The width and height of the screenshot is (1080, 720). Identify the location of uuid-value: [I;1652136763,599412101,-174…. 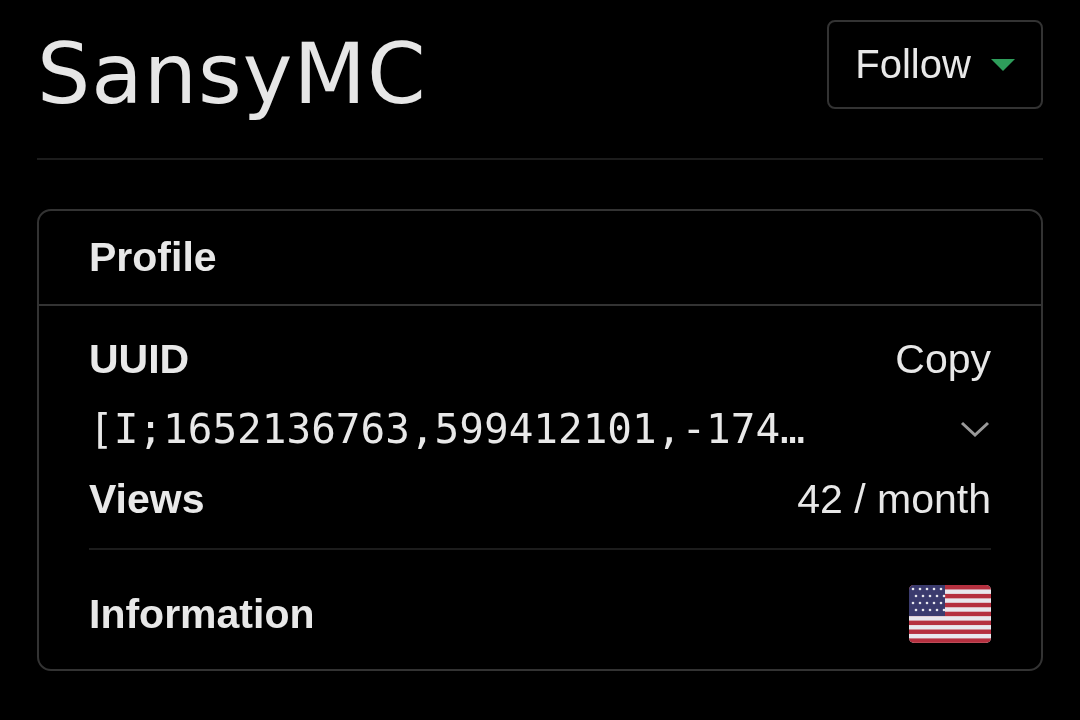
(447, 429).